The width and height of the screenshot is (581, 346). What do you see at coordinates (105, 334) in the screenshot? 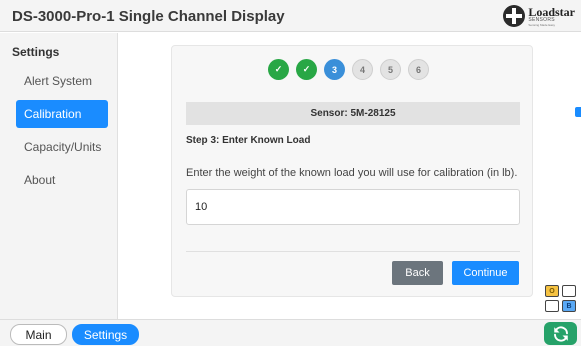
I see `settings-tab-button: Settings` at bounding box center [105, 334].